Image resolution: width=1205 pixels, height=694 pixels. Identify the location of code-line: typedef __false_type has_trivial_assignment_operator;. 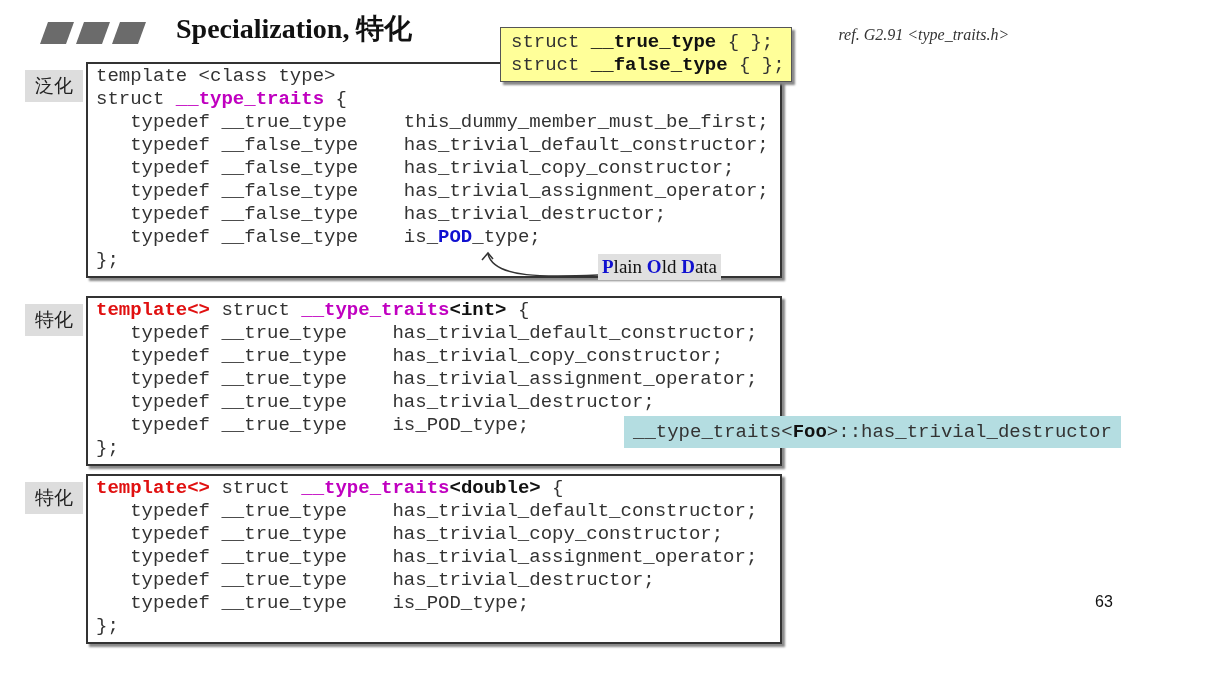
(449, 191).